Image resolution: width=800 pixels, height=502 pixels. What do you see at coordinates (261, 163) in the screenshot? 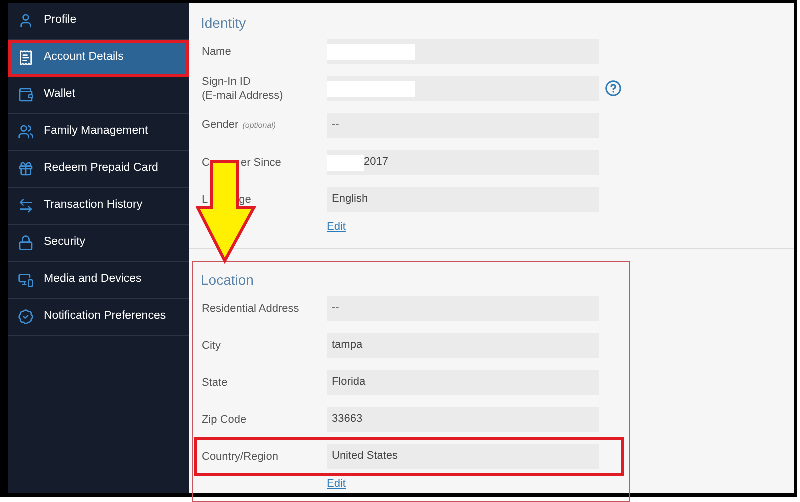
I see `field-label: er Since` at bounding box center [261, 163].